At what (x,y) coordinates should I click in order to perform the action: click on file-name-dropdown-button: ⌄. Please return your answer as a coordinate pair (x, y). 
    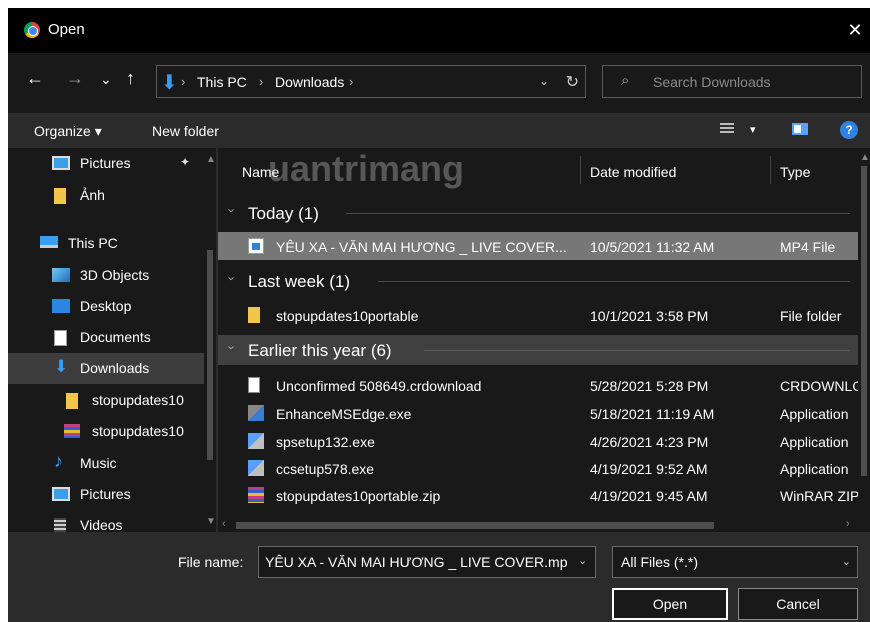
    Looking at the image, I should click on (582, 560).